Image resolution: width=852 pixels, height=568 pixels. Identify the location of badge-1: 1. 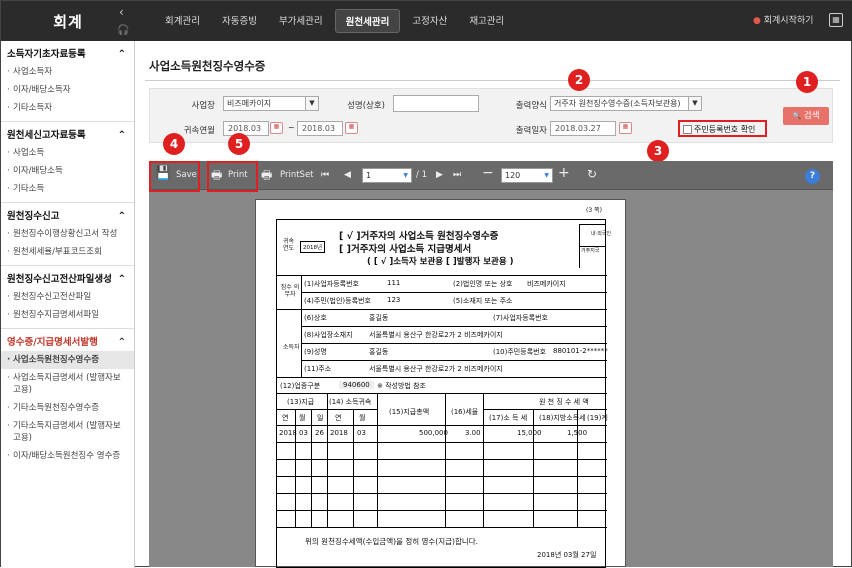
(807, 82).